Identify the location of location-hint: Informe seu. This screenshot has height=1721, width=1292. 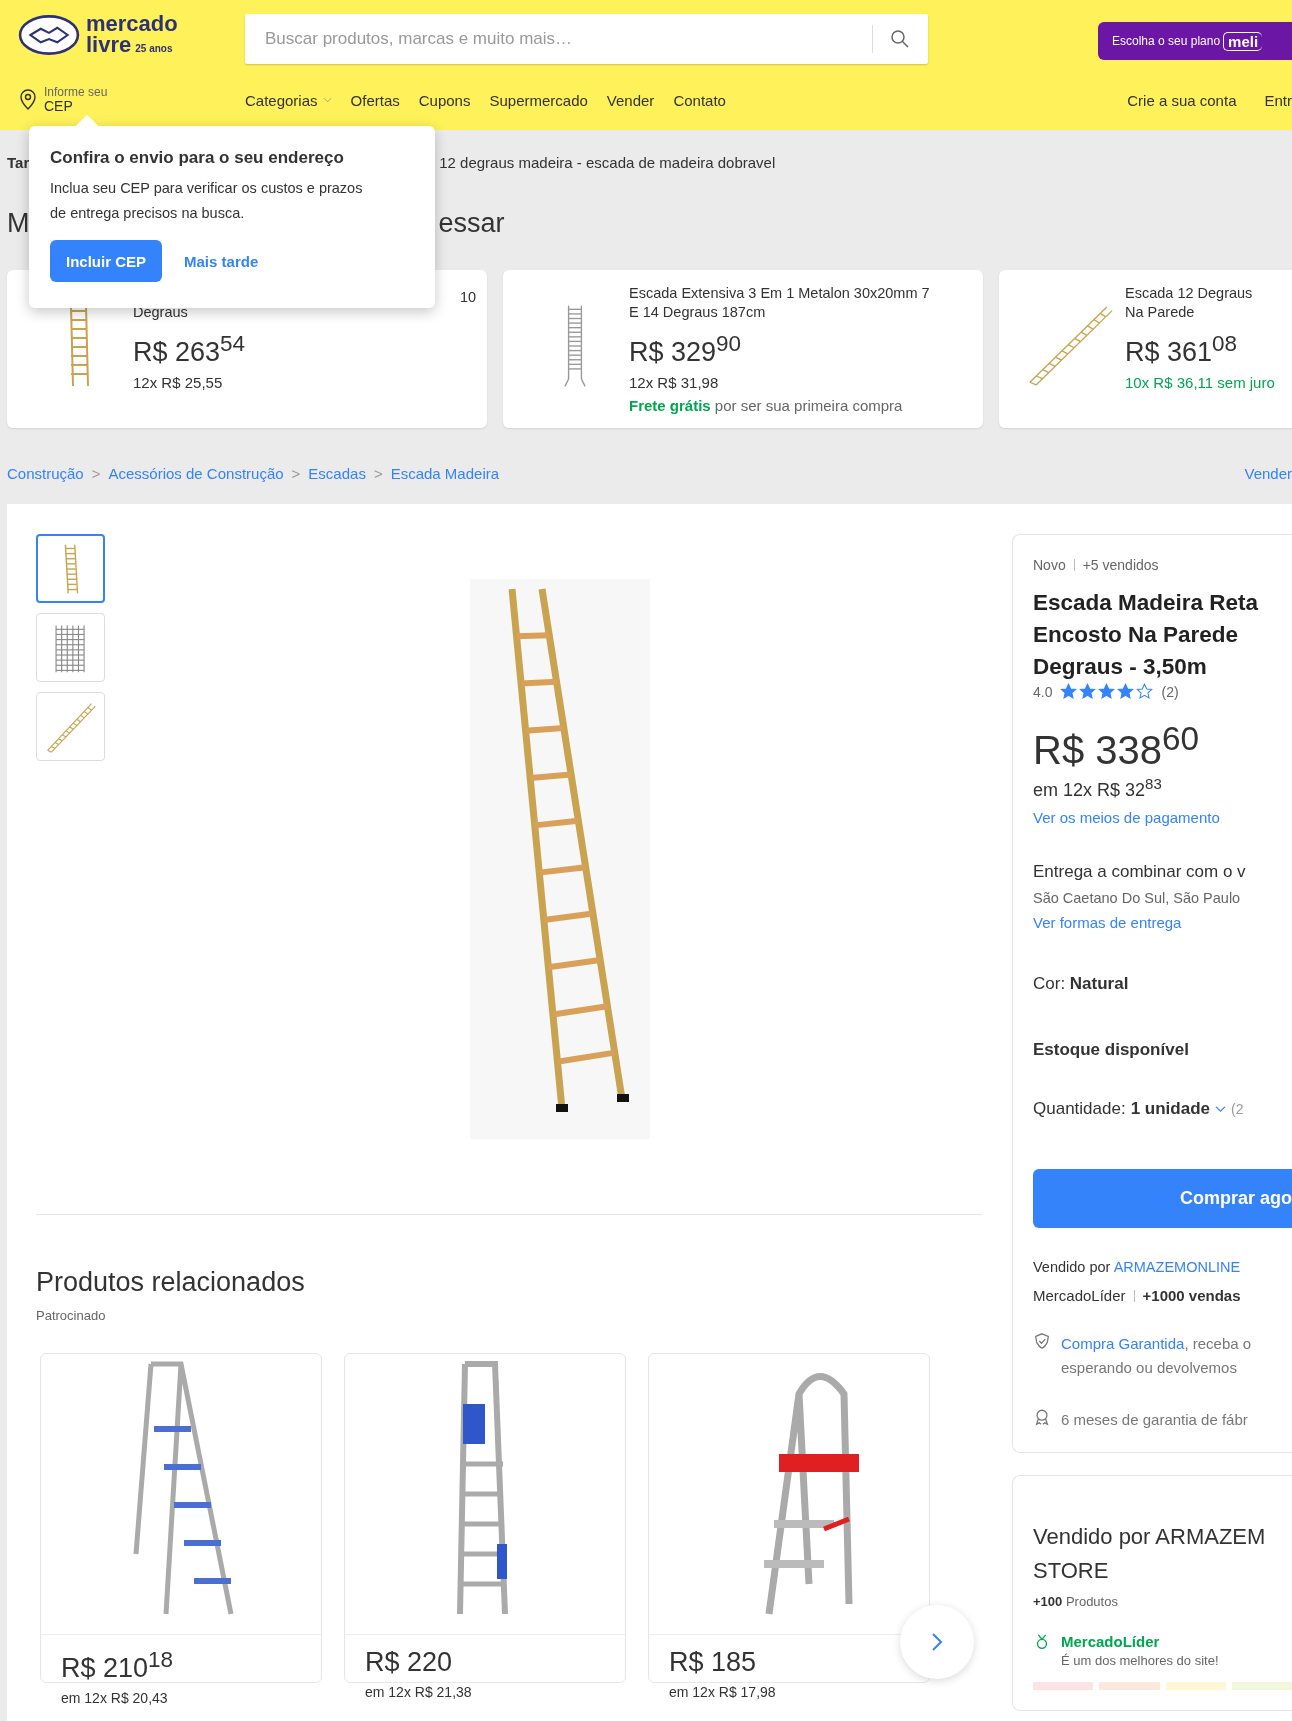
(76, 92).